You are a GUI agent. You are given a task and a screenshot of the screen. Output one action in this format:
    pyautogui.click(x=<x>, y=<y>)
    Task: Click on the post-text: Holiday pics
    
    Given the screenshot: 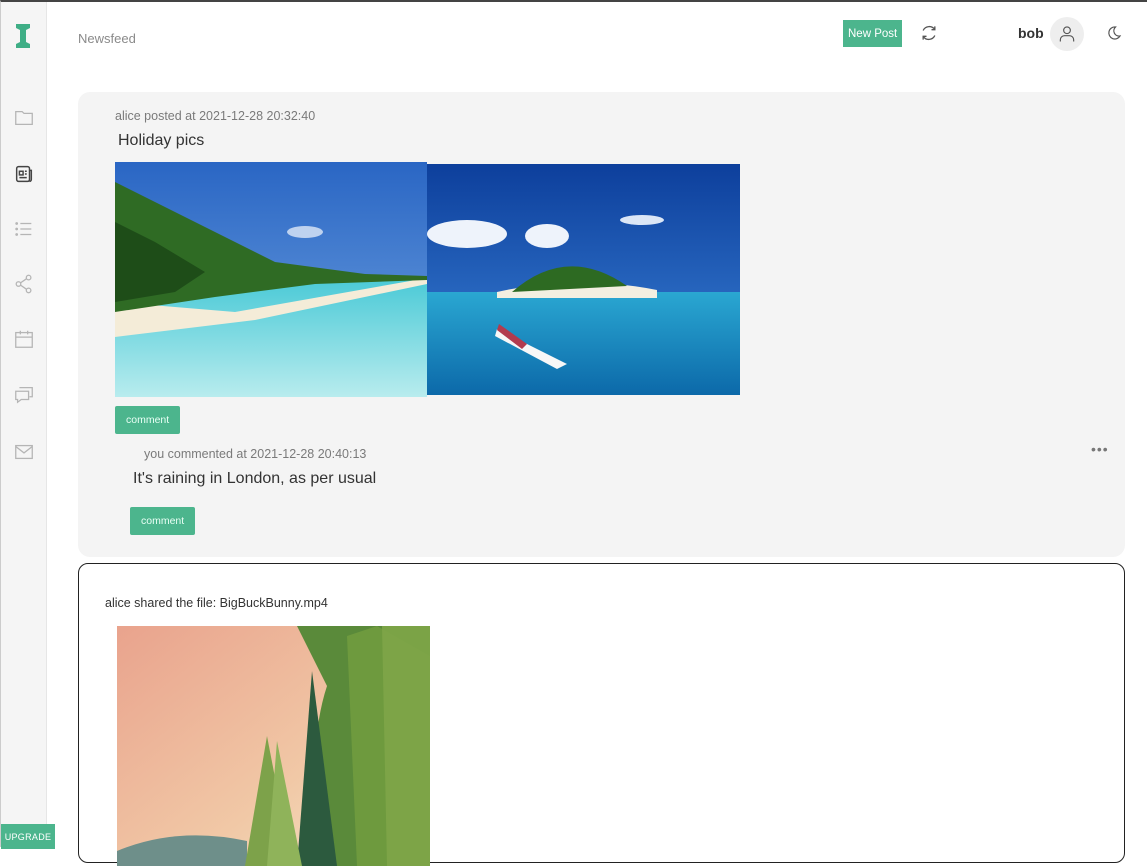 What is the action you would take?
    pyautogui.click(x=161, y=140)
    